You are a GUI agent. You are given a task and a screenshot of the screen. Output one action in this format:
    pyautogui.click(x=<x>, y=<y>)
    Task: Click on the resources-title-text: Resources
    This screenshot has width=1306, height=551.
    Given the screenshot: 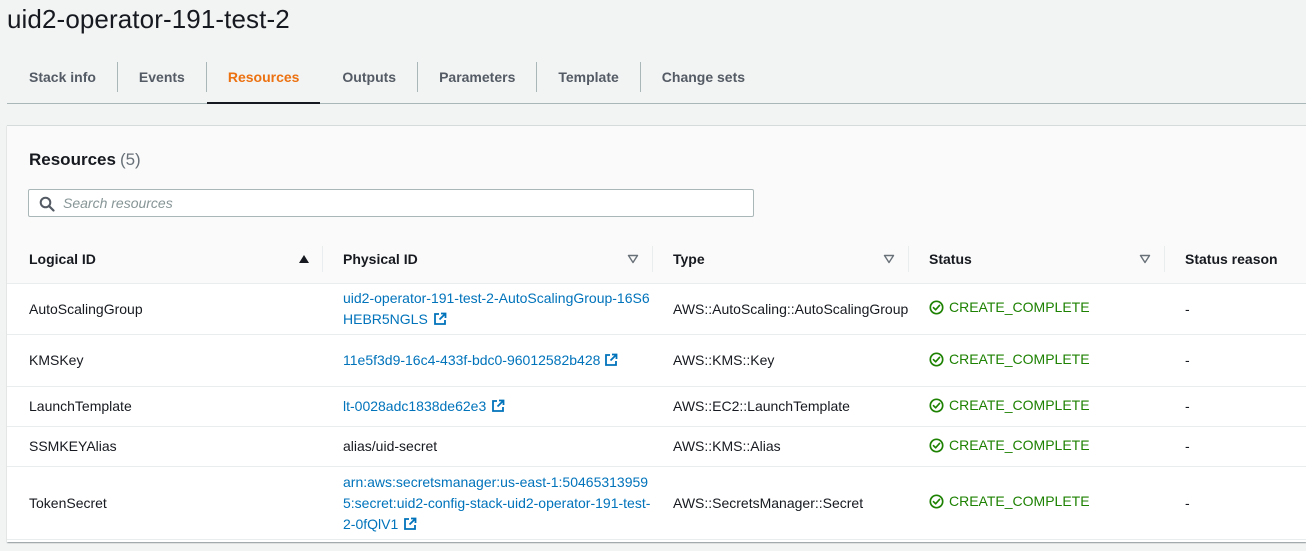 What is the action you would take?
    pyautogui.click(x=72, y=159)
    